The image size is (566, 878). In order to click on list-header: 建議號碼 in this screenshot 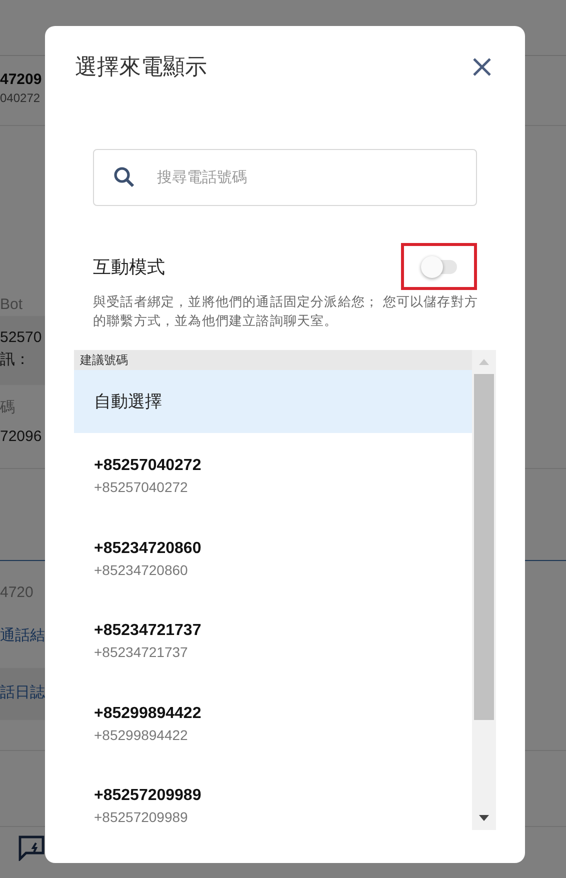, I will do `click(273, 360)`.